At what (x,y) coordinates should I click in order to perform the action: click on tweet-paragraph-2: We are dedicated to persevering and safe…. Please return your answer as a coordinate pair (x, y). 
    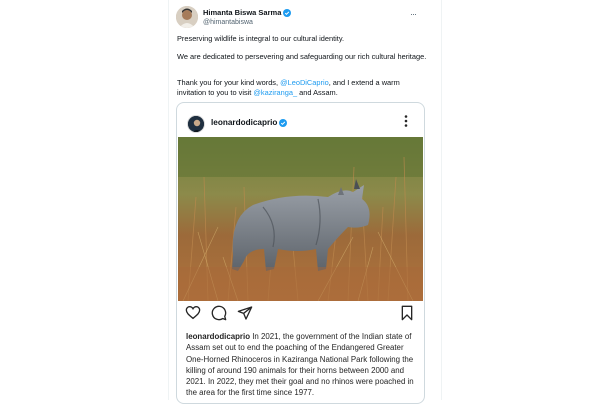
    Looking at the image, I should click on (302, 56).